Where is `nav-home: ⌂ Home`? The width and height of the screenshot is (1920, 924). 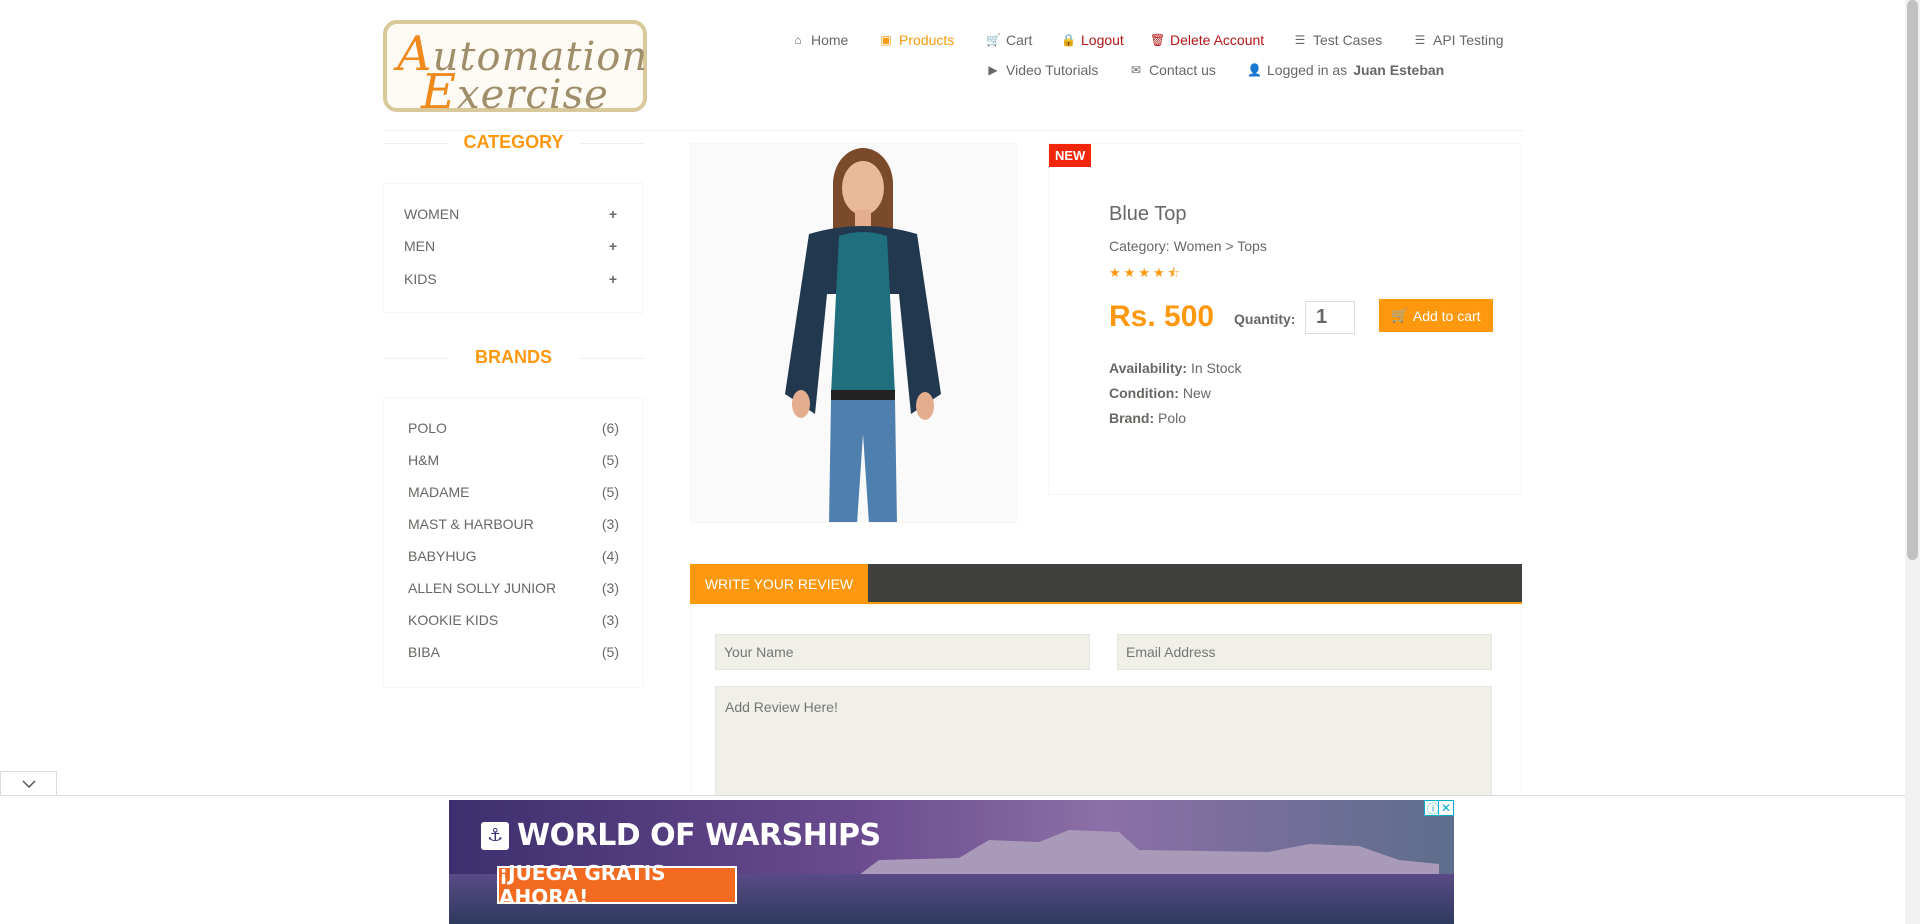 nav-home: ⌂ Home is located at coordinates (819, 40).